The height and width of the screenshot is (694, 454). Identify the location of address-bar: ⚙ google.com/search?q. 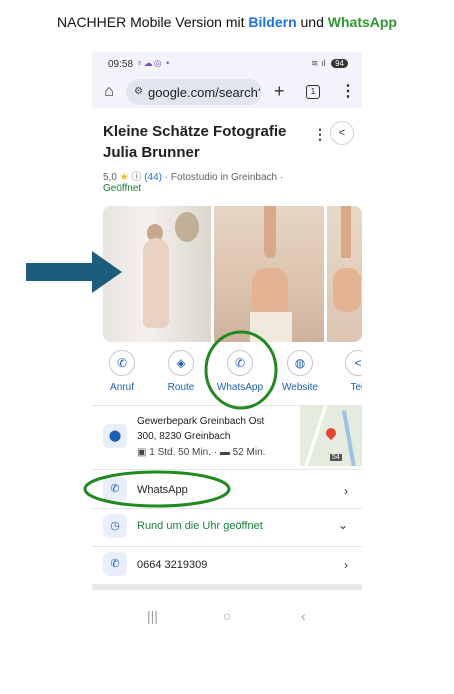
(194, 92).